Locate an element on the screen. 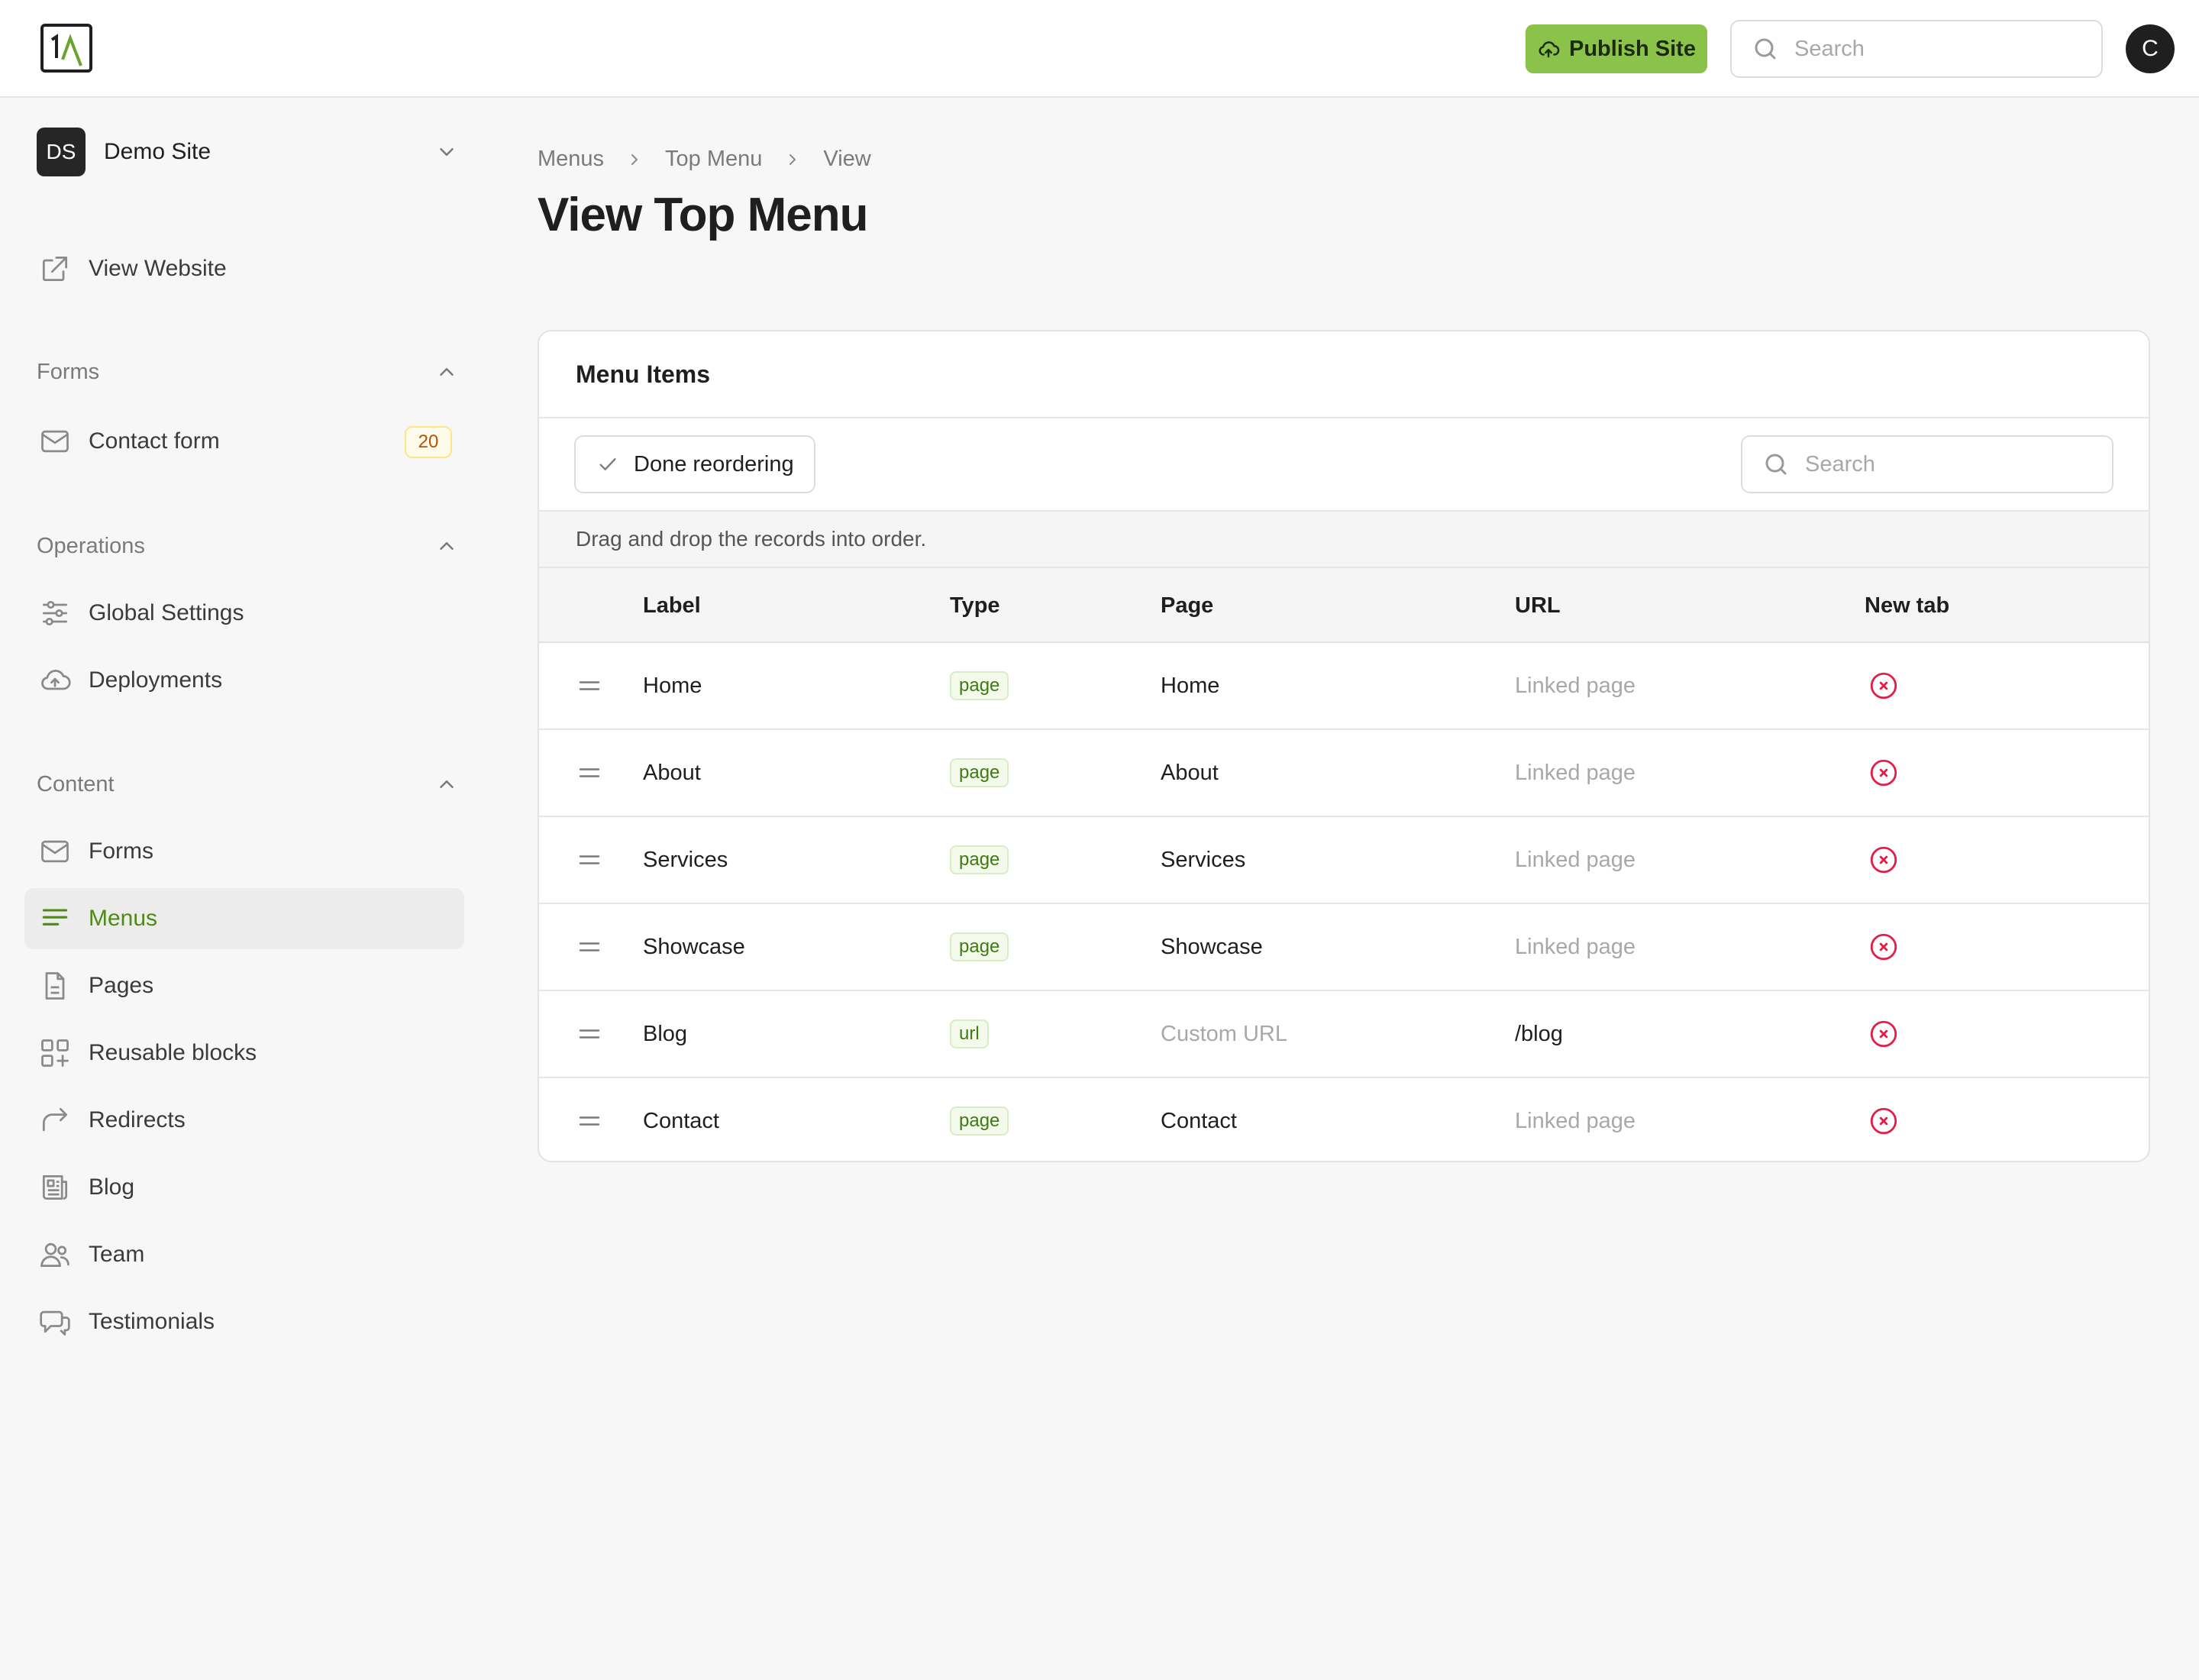 This screenshot has height=1680, width=2199. sidebar-group-label: Forms is located at coordinates (68, 371).